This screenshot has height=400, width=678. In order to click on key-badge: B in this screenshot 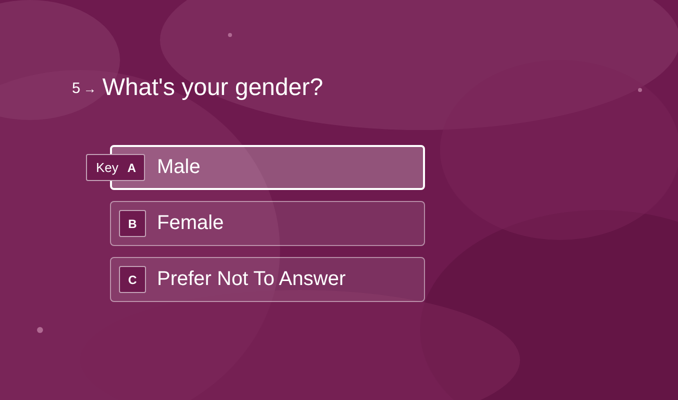, I will do `click(132, 223)`.